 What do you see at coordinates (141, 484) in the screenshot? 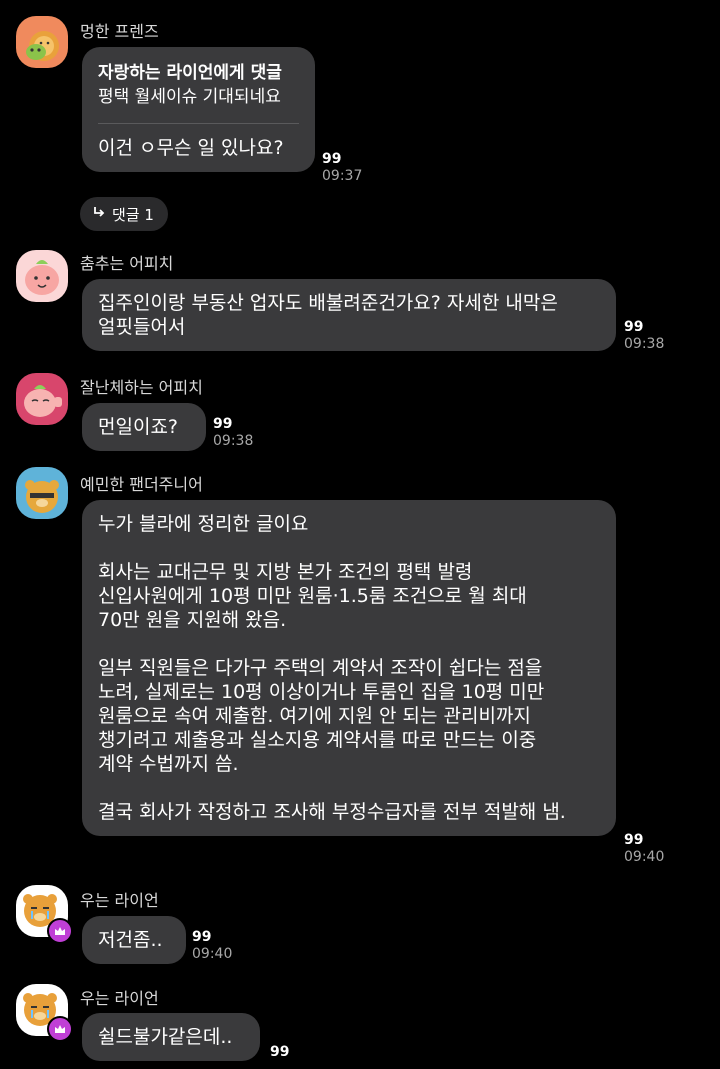
I see `sender-name: 예민한 팬더주니어` at bounding box center [141, 484].